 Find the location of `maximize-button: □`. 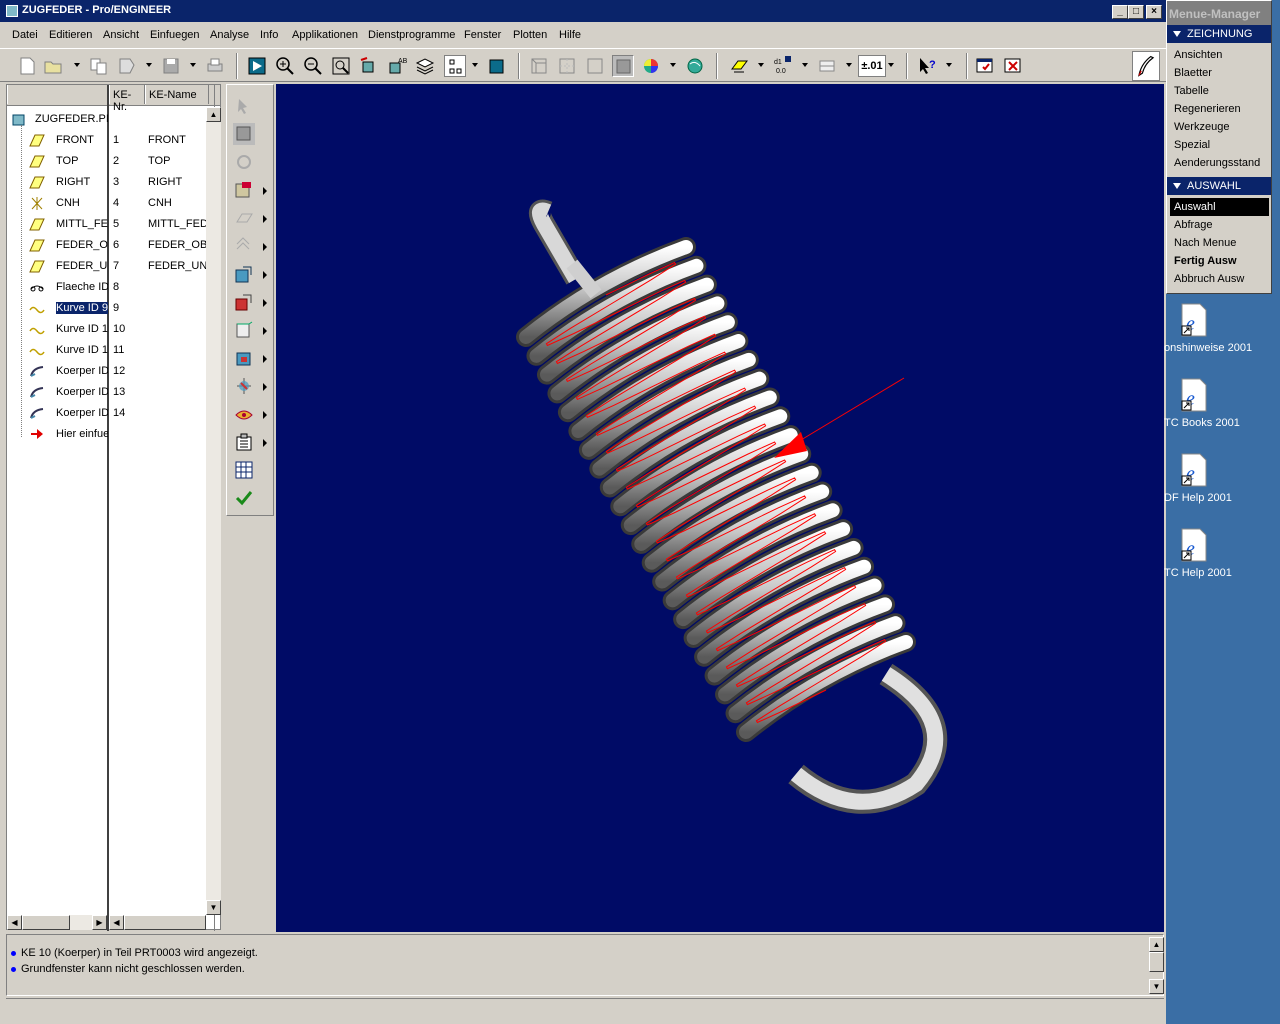

maximize-button: □ is located at coordinates (1136, 12).